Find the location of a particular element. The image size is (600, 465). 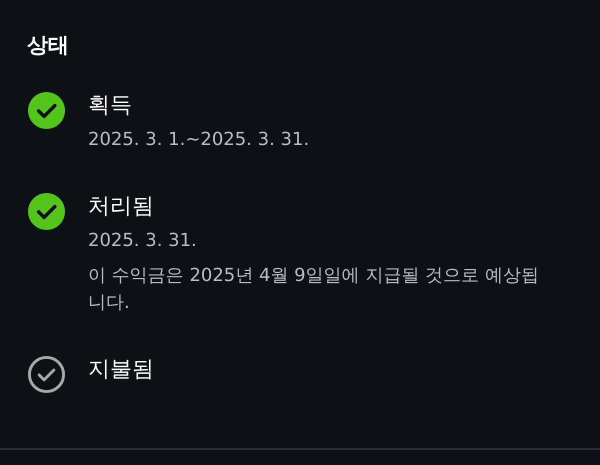

step-title: 처리됨 is located at coordinates (121, 207).